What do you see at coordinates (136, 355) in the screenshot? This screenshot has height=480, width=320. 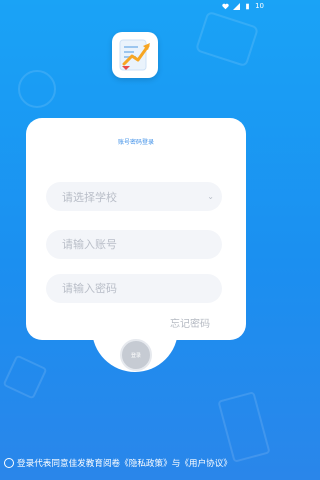 I see `login-button: 登录` at bounding box center [136, 355].